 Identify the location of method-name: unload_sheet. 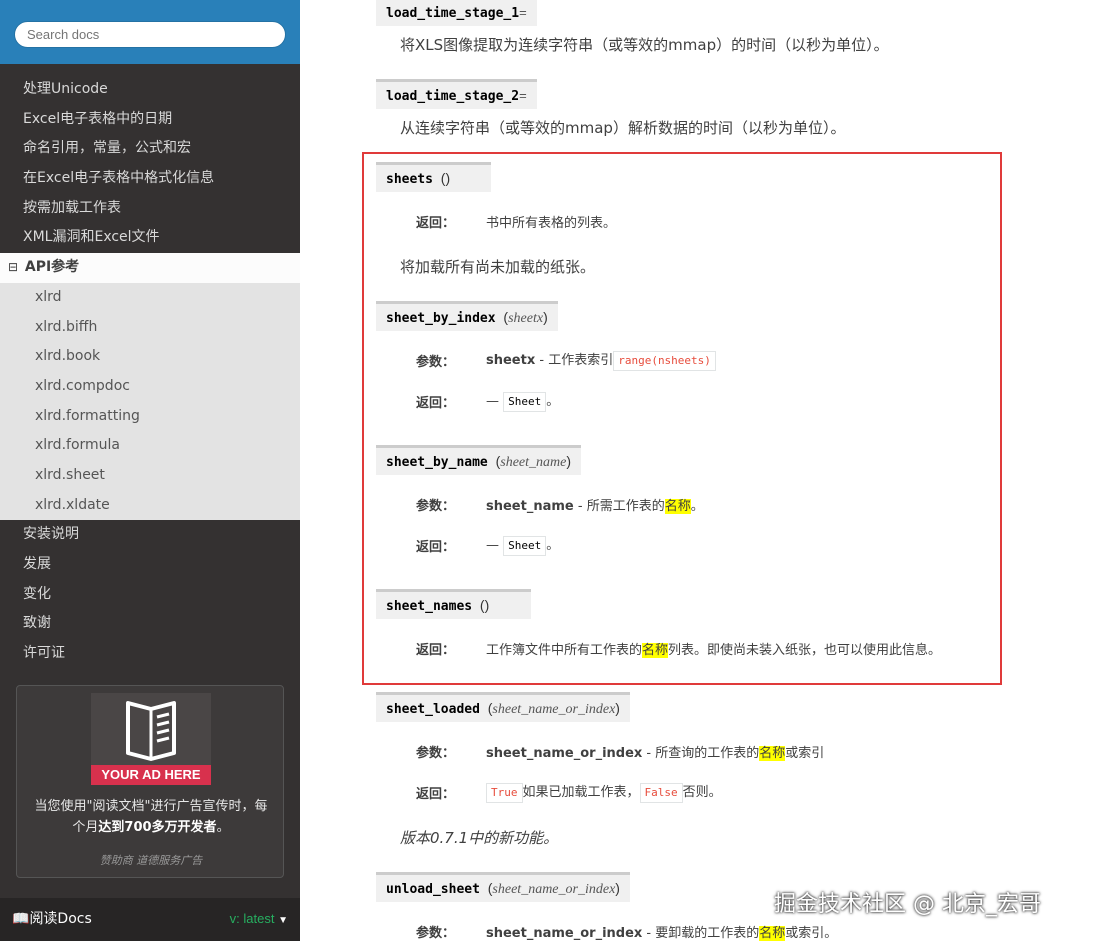
(433, 889).